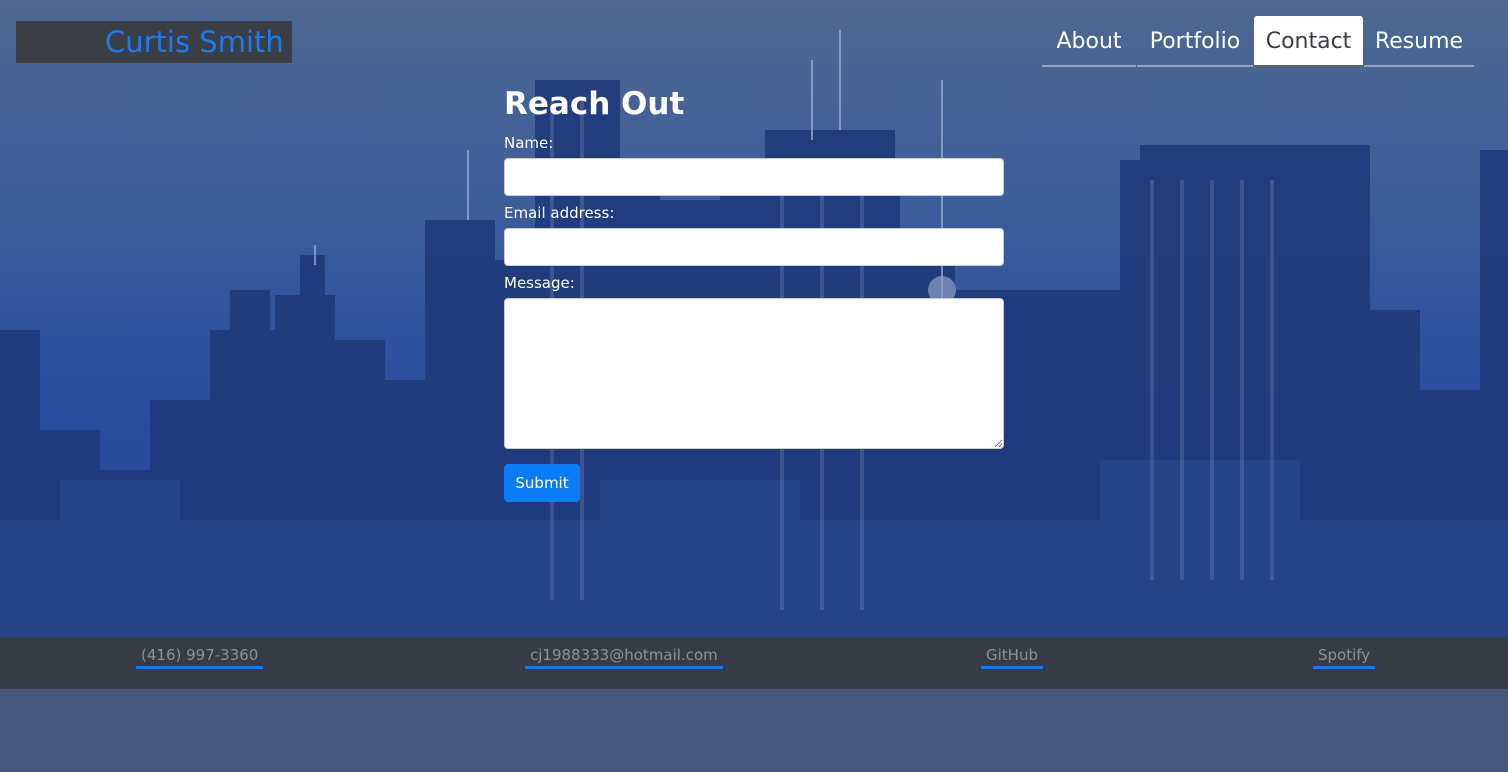 The width and height of the screenshot is (1508, 772). I want to click on email-input, so click(754, 247).